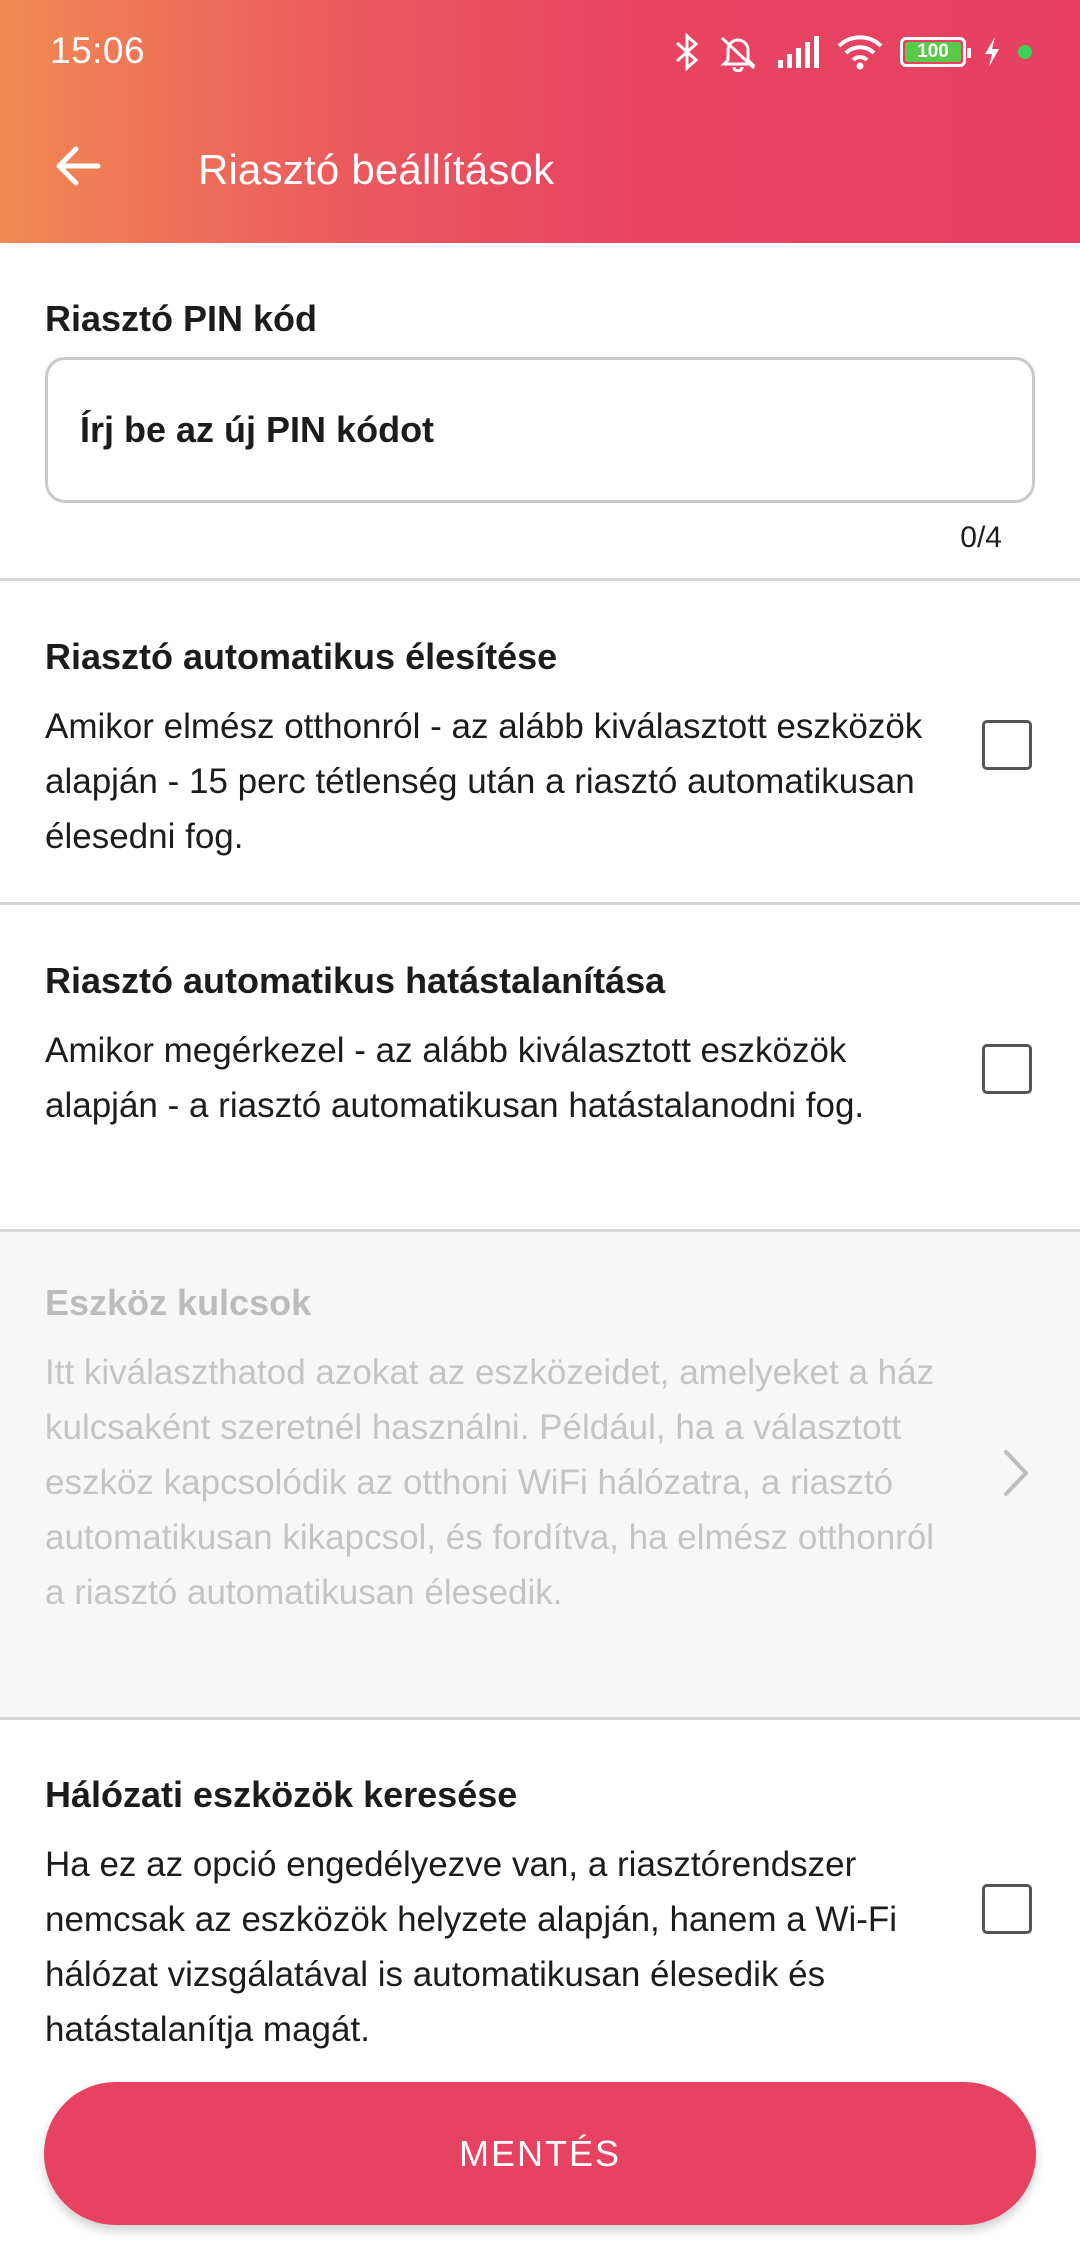 Image resolution: width=1080 pixels, height=2261 pixels. What do you see at coordinates (376, 169) in the screenshot?
I see `page-title: Riasztó beállítások` at bounding box center [376, 169].